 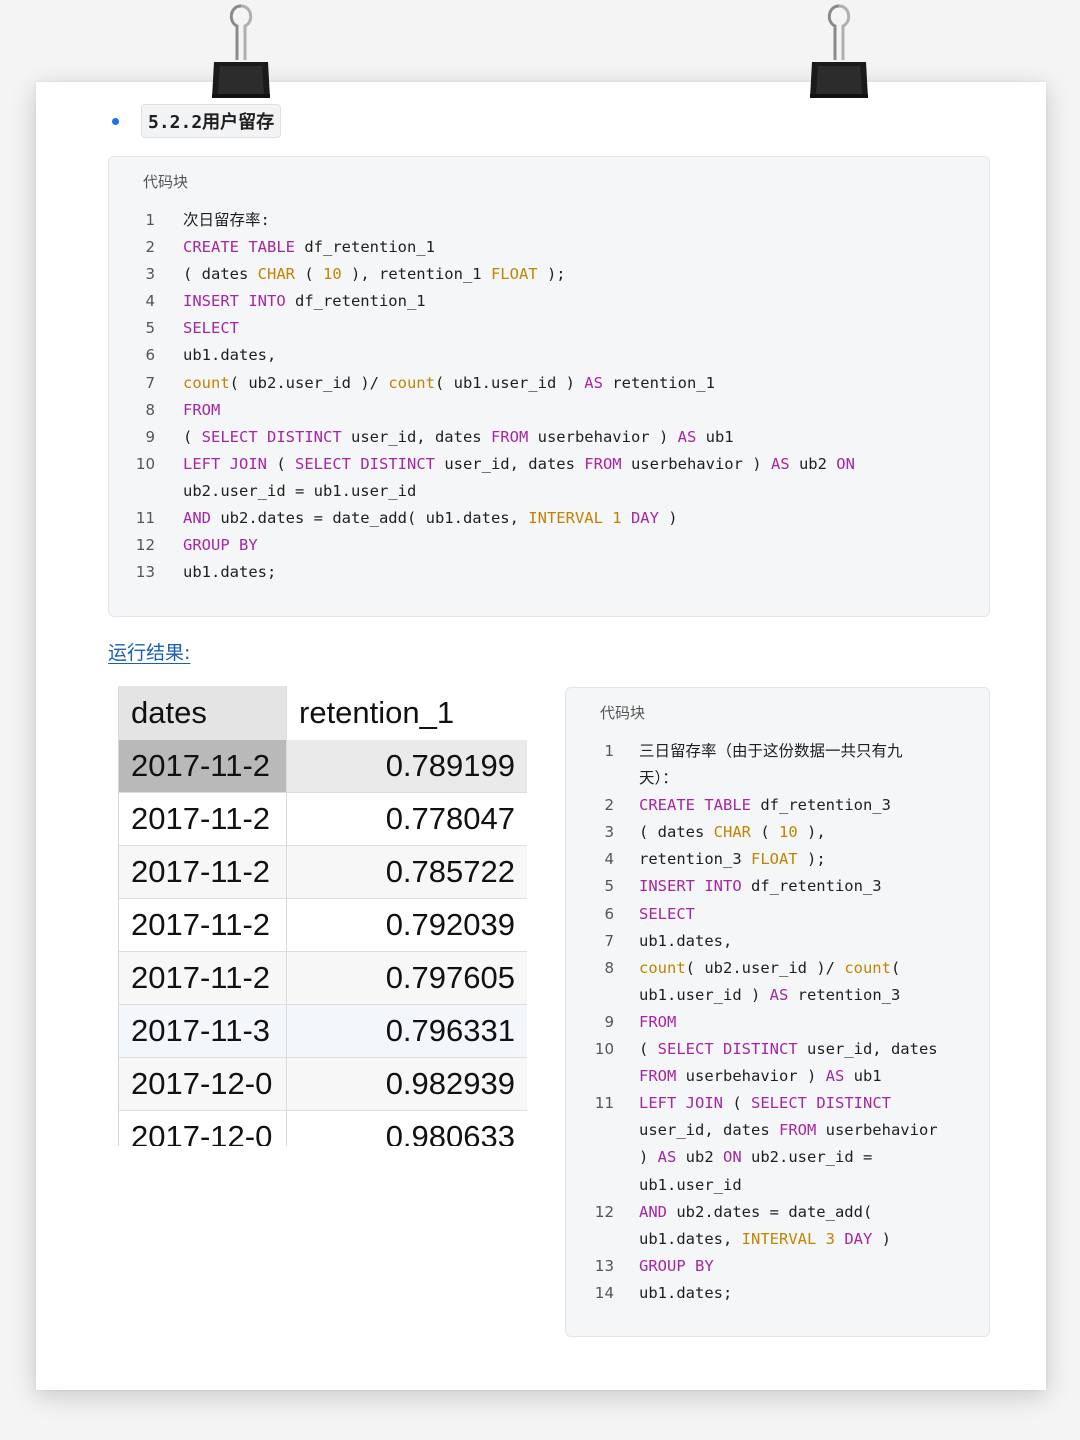 What do you see at coordinates (509, 382) in the screenshot?
I see `code-token: ( ub1.user_id )` at bounding box center [509, 382].